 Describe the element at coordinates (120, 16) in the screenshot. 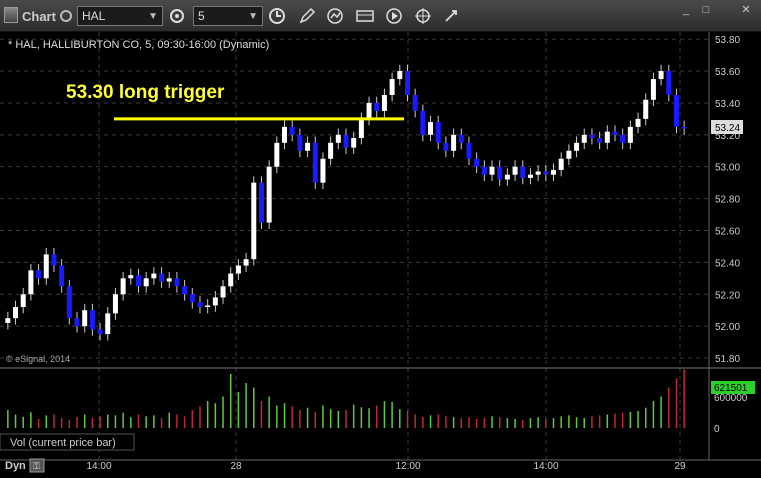

I see `symbol-input: HAL ▼` at that location.